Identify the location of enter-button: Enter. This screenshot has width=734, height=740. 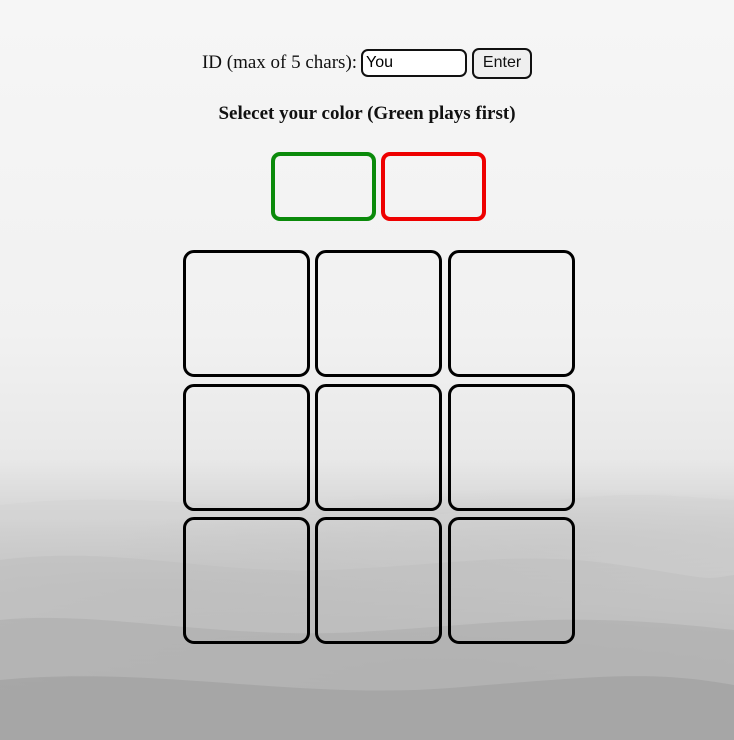
(502, 63).